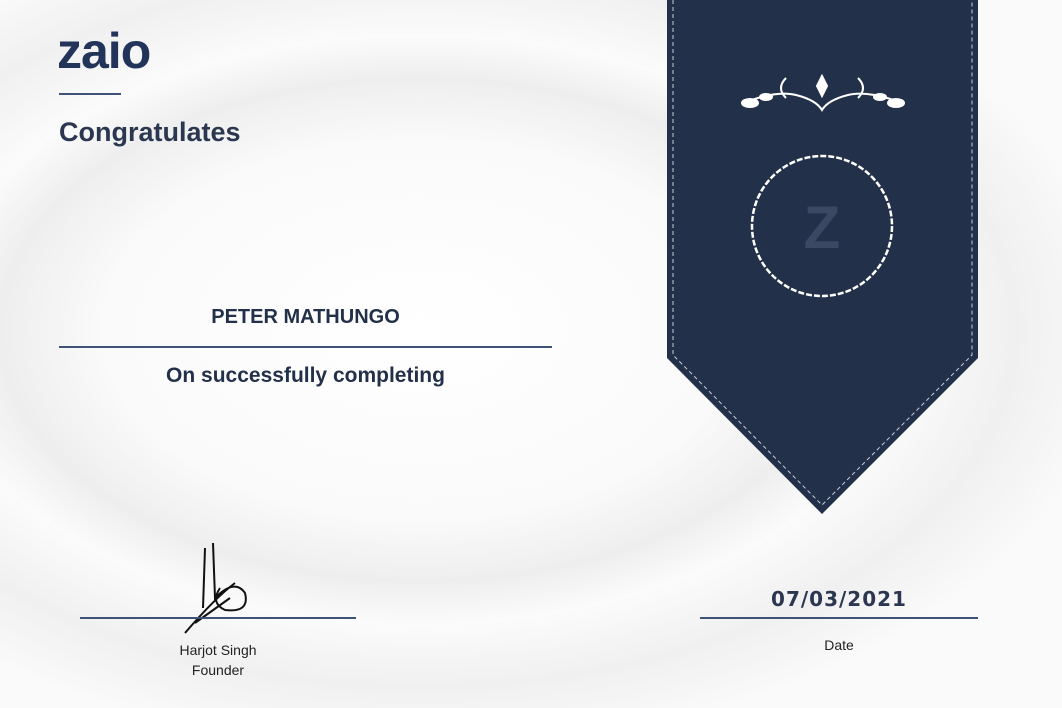 Image resolution: width=1062 pixels, height=708 pixels. Describe the element at coordinates (839, 599) in the screenshot. I see `date-value: 07/03/2021` at that location.